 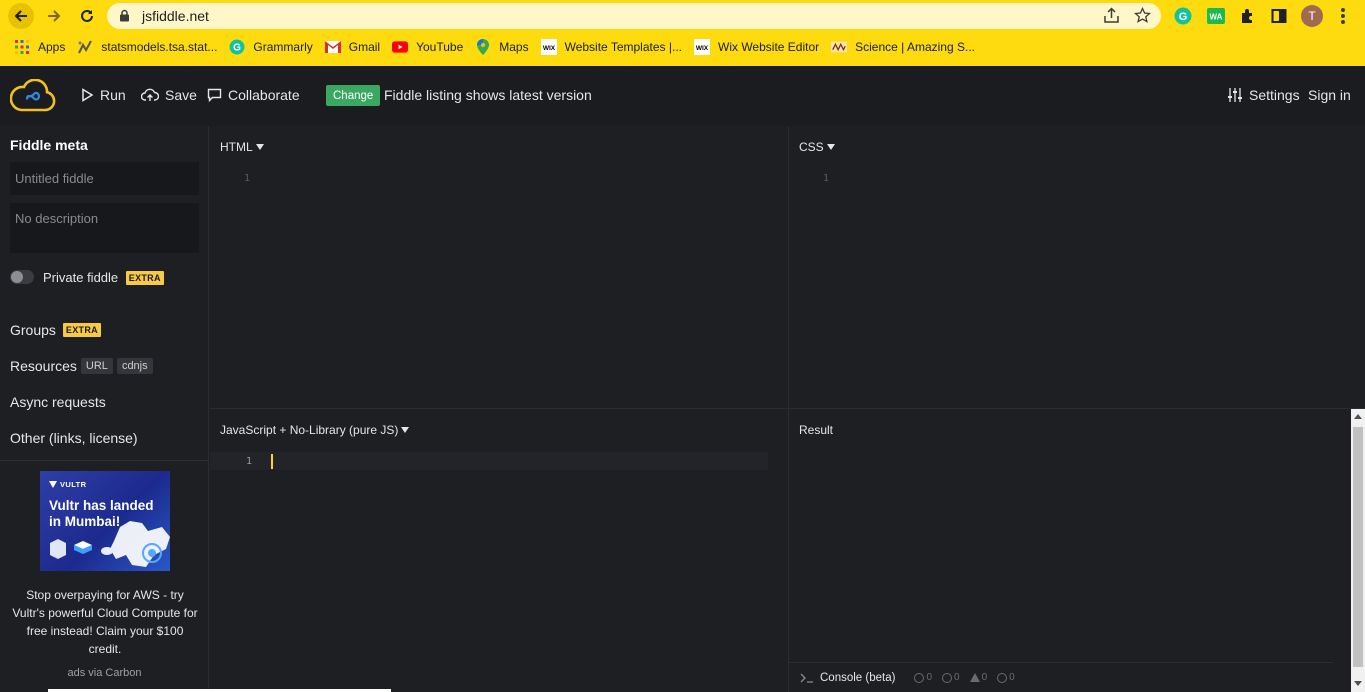 What do you see at coordinates (1358, 416) in the screenshot?
I see `scroll-up-icon` at bounding box center [1358, 416].